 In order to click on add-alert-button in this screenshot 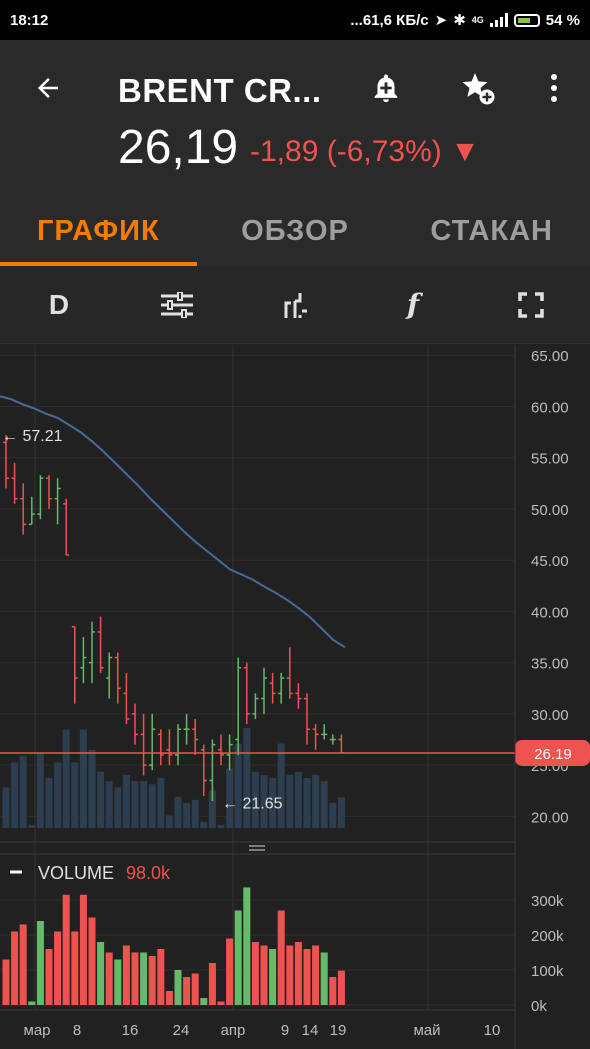, I will do `click(386, 88)`.